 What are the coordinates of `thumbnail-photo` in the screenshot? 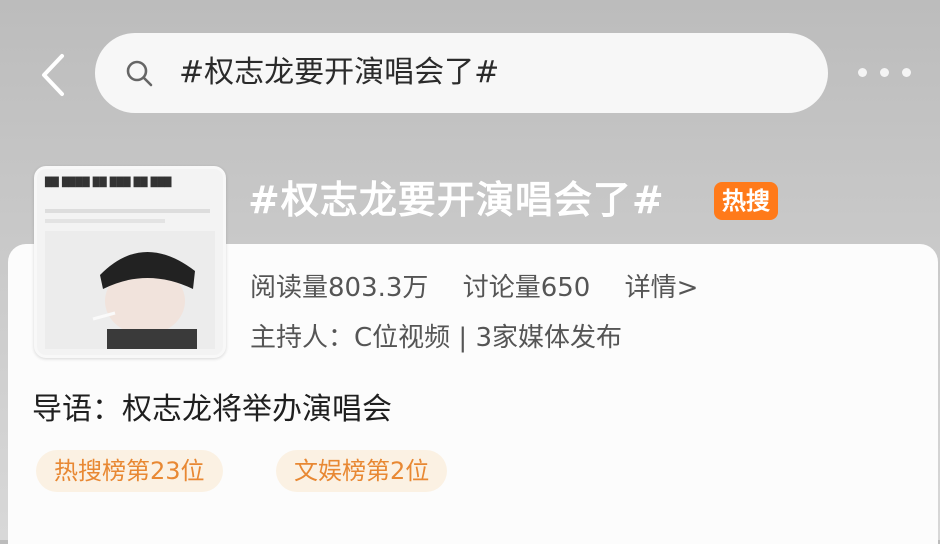 It's located at (130, 290).